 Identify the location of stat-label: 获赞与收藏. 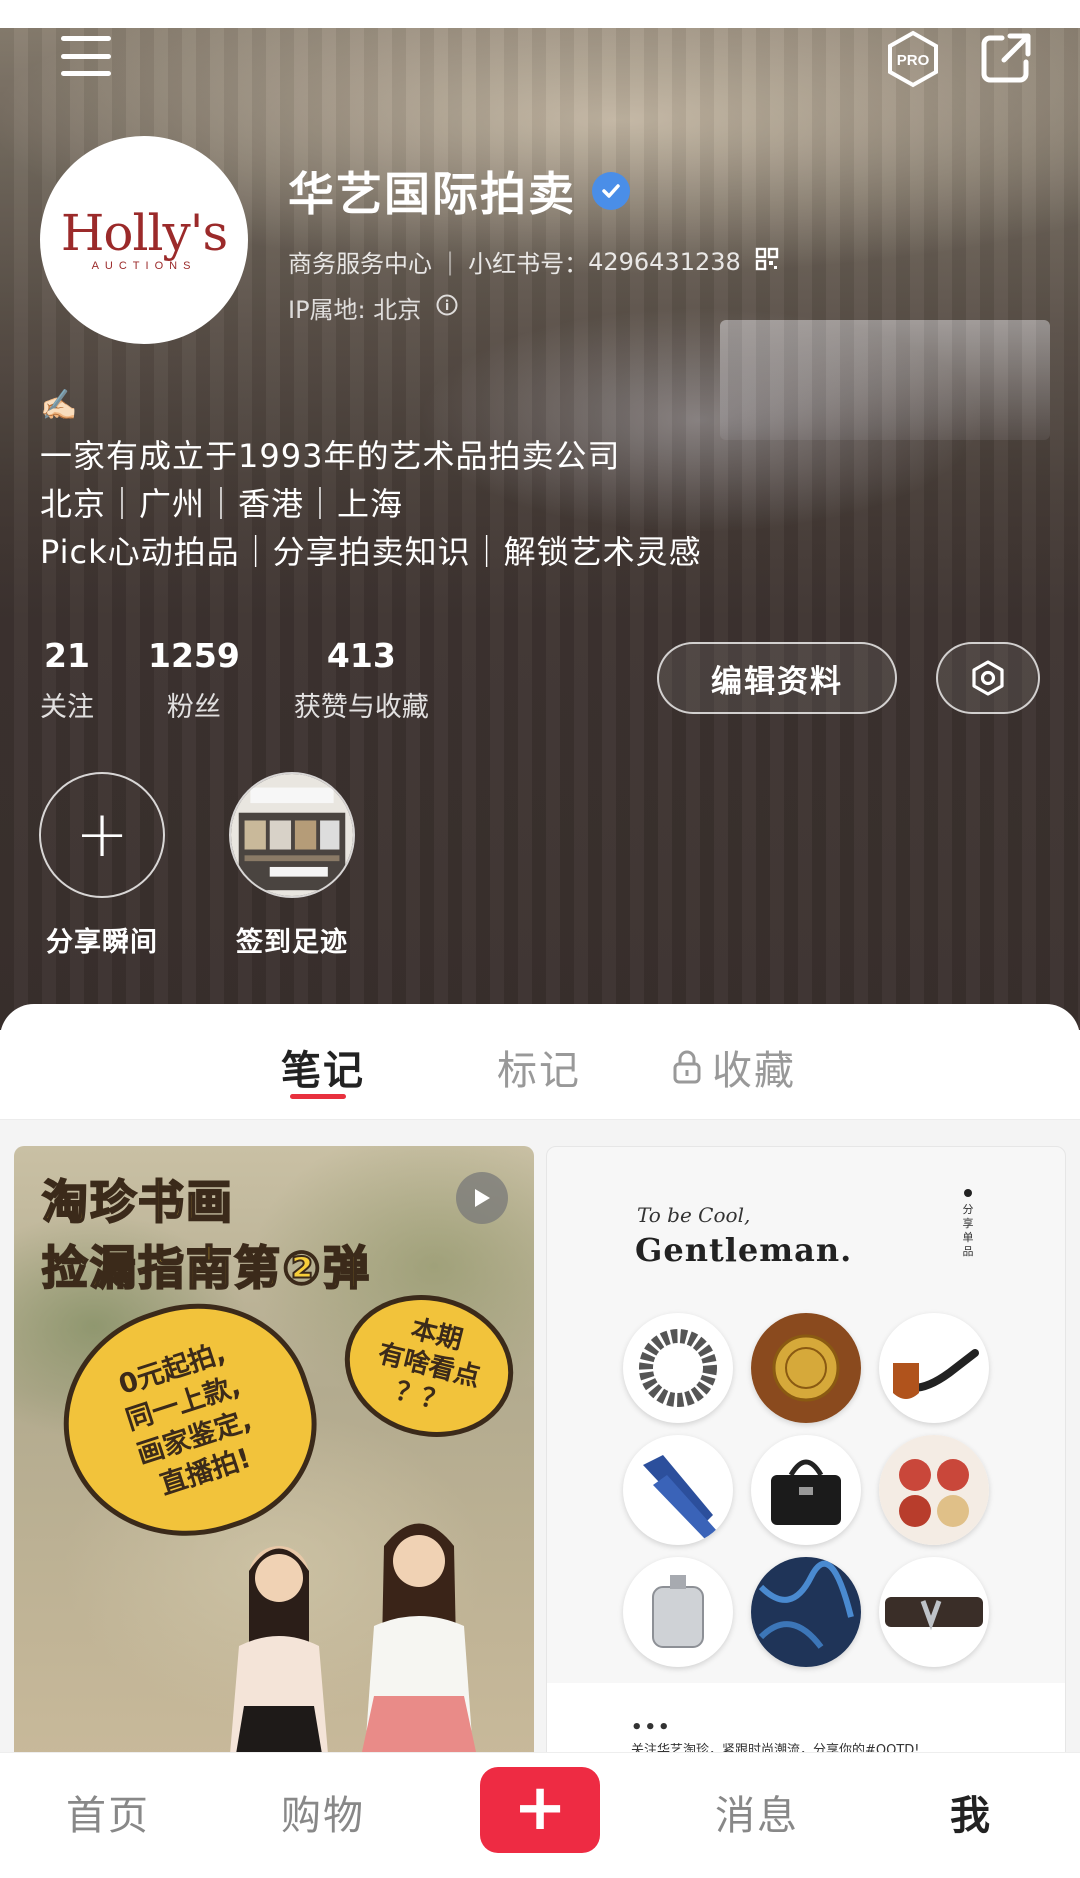
(361, 707).